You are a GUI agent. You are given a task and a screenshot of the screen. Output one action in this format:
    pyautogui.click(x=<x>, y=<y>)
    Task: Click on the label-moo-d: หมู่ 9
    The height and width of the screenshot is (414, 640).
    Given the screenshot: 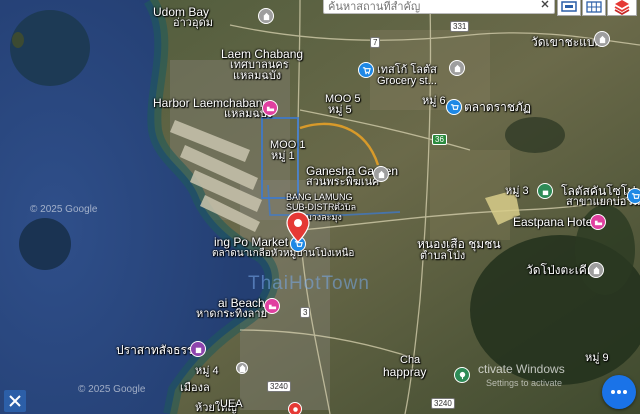 What is the action you would take?
    pyautogui.click(x=597, y=358)
    